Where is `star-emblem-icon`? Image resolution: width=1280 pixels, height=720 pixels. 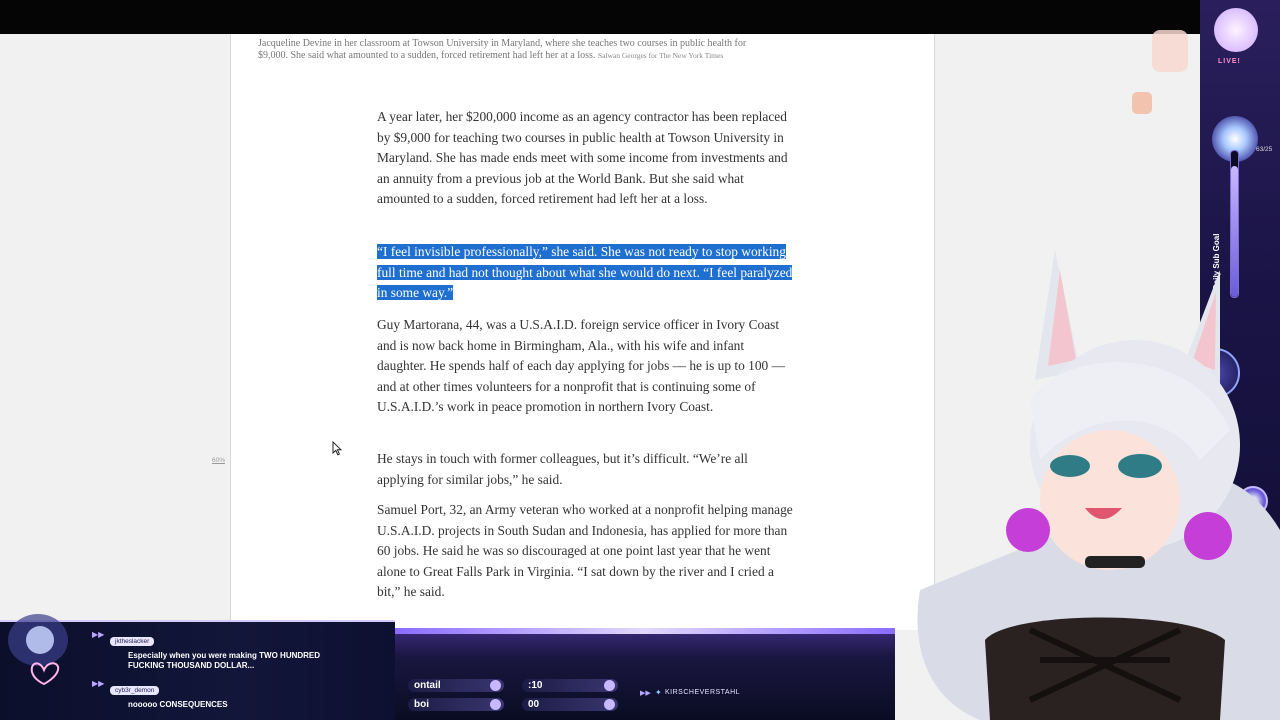
star-emblem-icon is located at coordinates (1236, 30).